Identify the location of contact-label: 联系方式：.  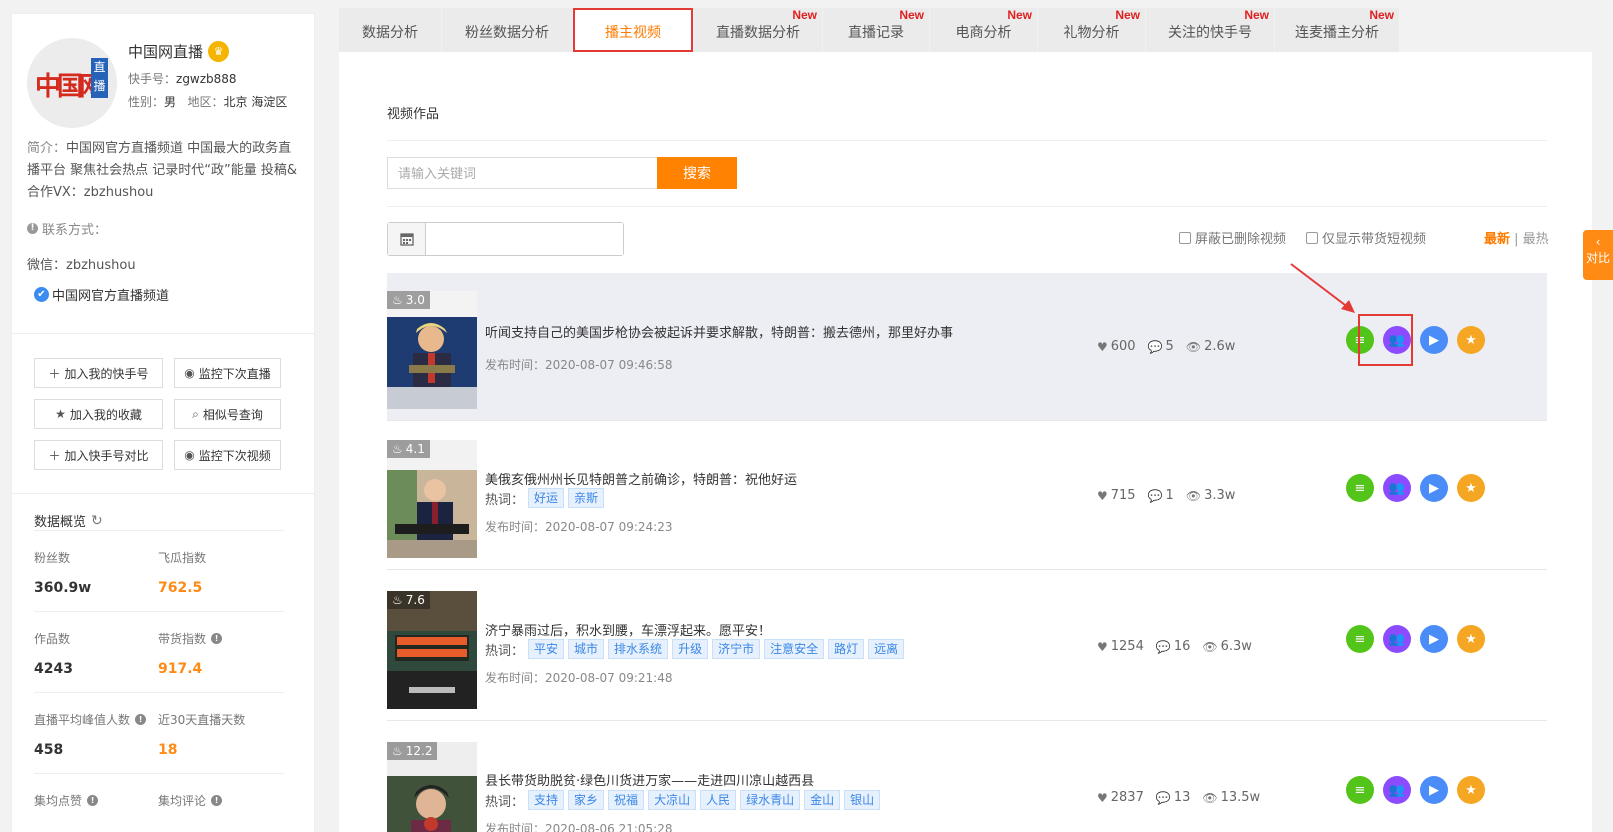
(75, 230).